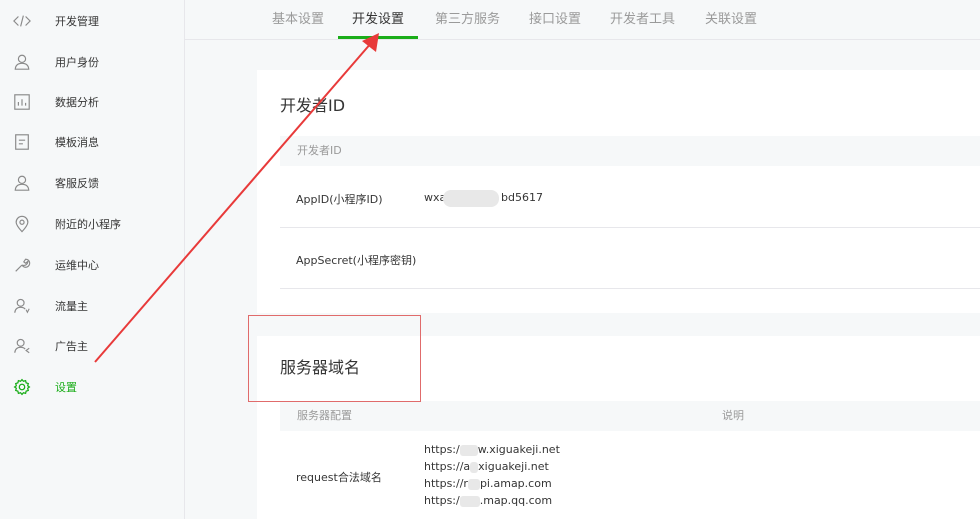 This screenshot has width=980, height=519. What do you see at coordinates (298, 20) in the screenshot?
I see `tab-basic-settings: 基本设置` at bounding box center [298, 20].